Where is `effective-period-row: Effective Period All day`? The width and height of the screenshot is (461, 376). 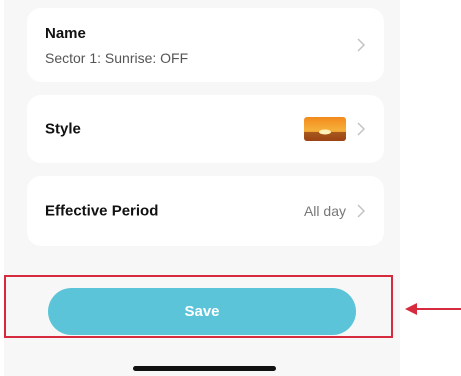 effective-period-row: Effective Period All day is located at coordinates (205, 211).